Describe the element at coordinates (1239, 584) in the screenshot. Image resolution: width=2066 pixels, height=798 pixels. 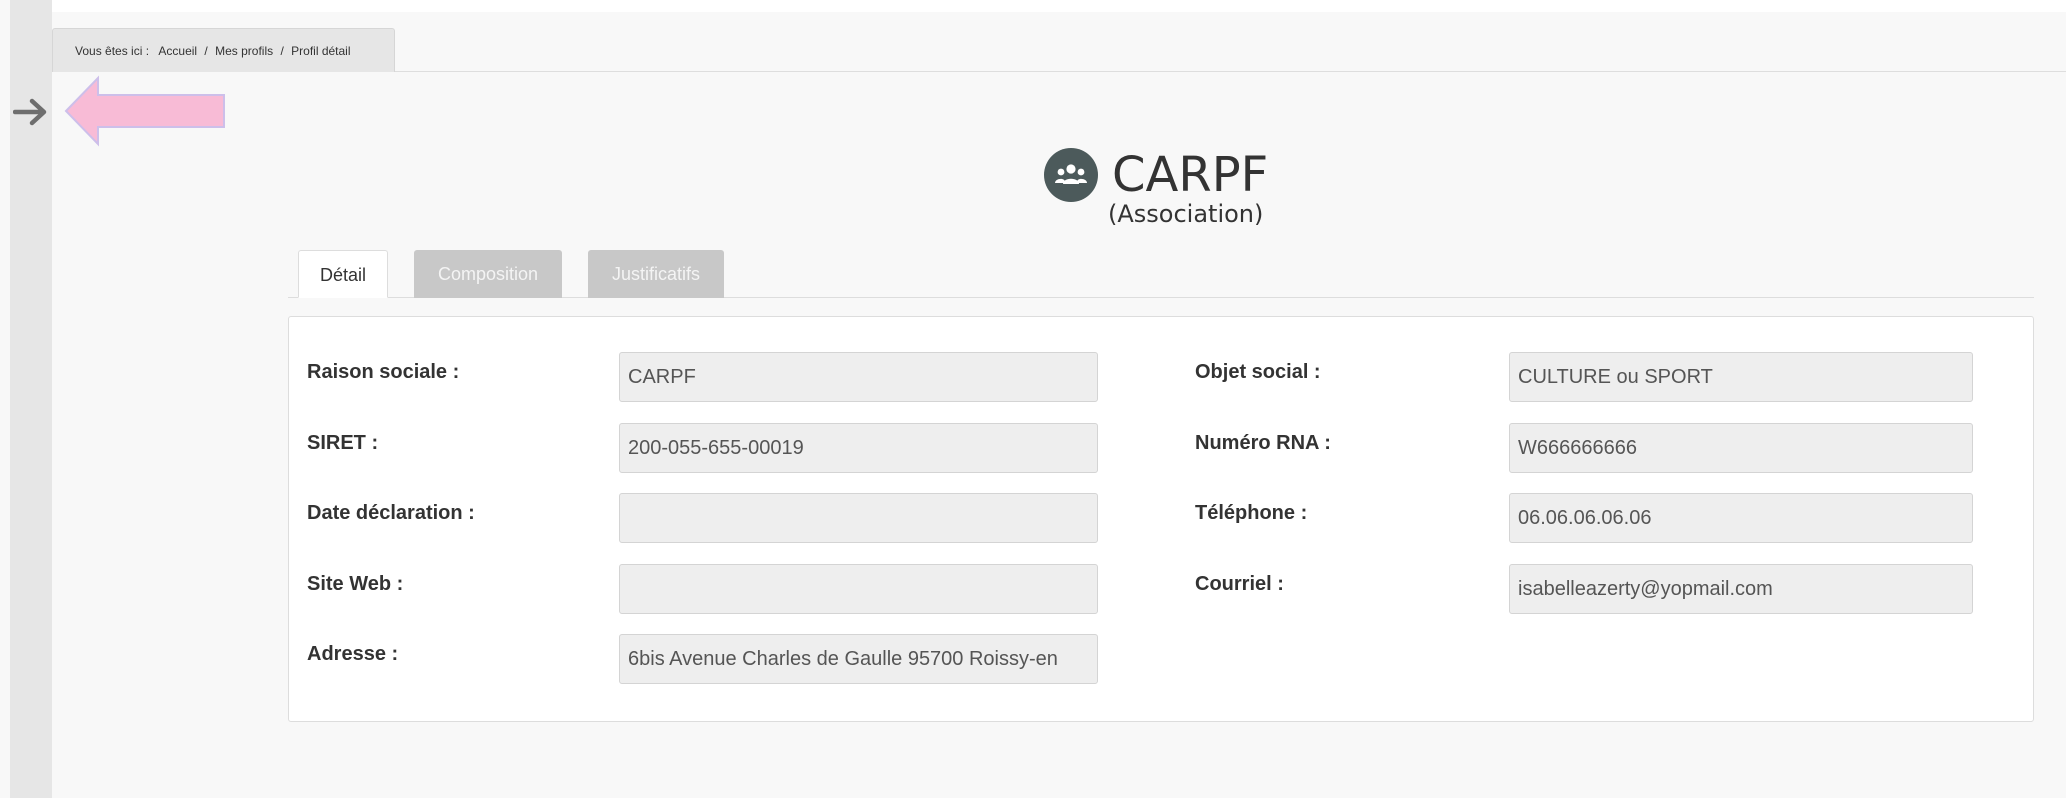
I see `courriel-label: Courriel :` at that location.